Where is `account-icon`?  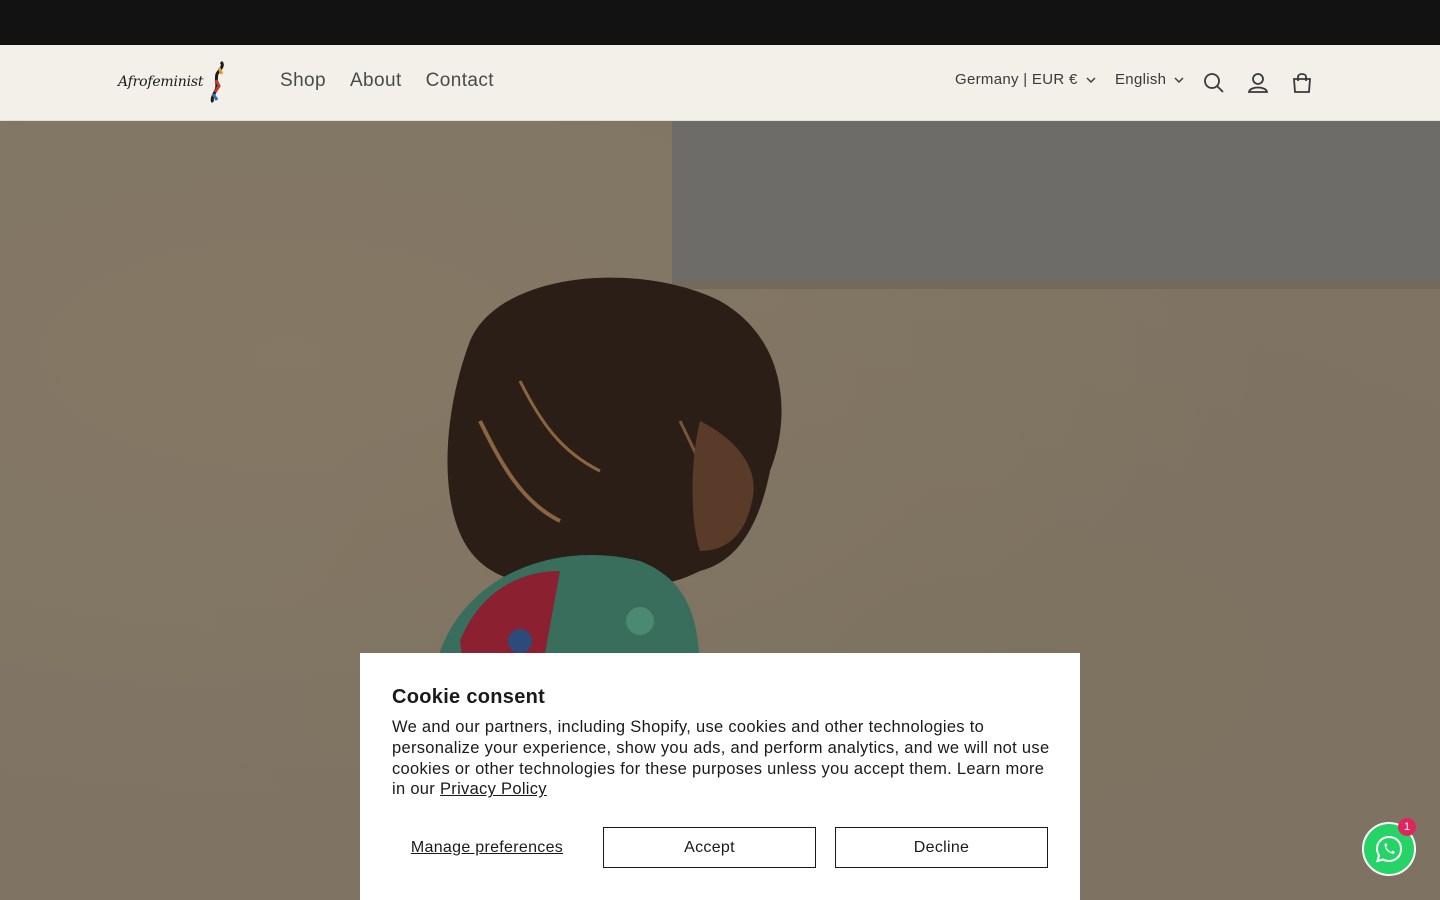
account-icon is located at coordinates (1258, 83).